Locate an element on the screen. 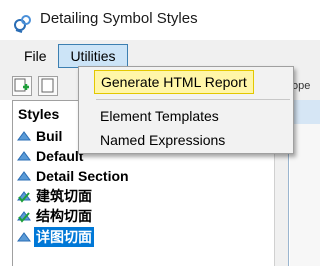 The height and width of the screenshot is (266, 320). menu-gutter is located at coordinates (86, 110).